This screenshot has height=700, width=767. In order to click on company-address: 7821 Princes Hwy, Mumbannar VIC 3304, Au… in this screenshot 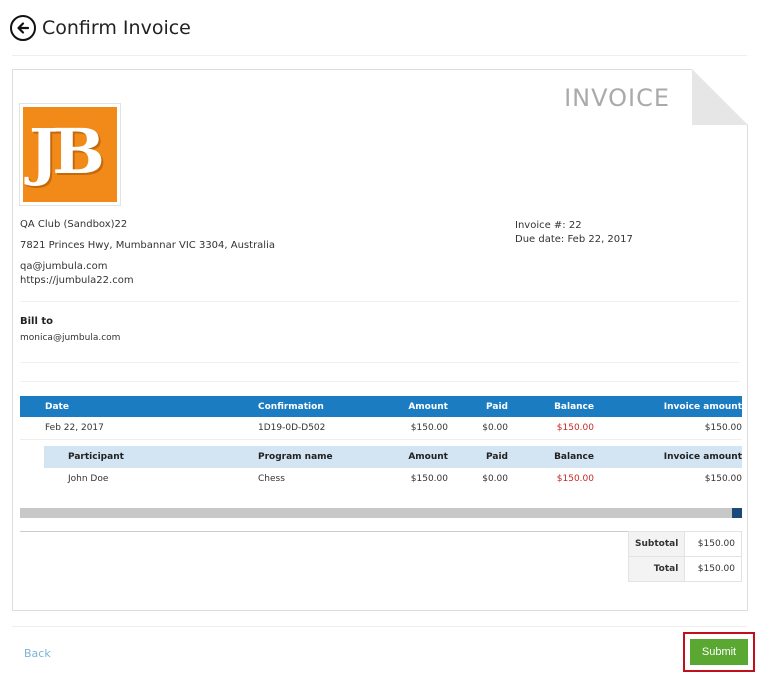, I will do `click(147, 245)`.